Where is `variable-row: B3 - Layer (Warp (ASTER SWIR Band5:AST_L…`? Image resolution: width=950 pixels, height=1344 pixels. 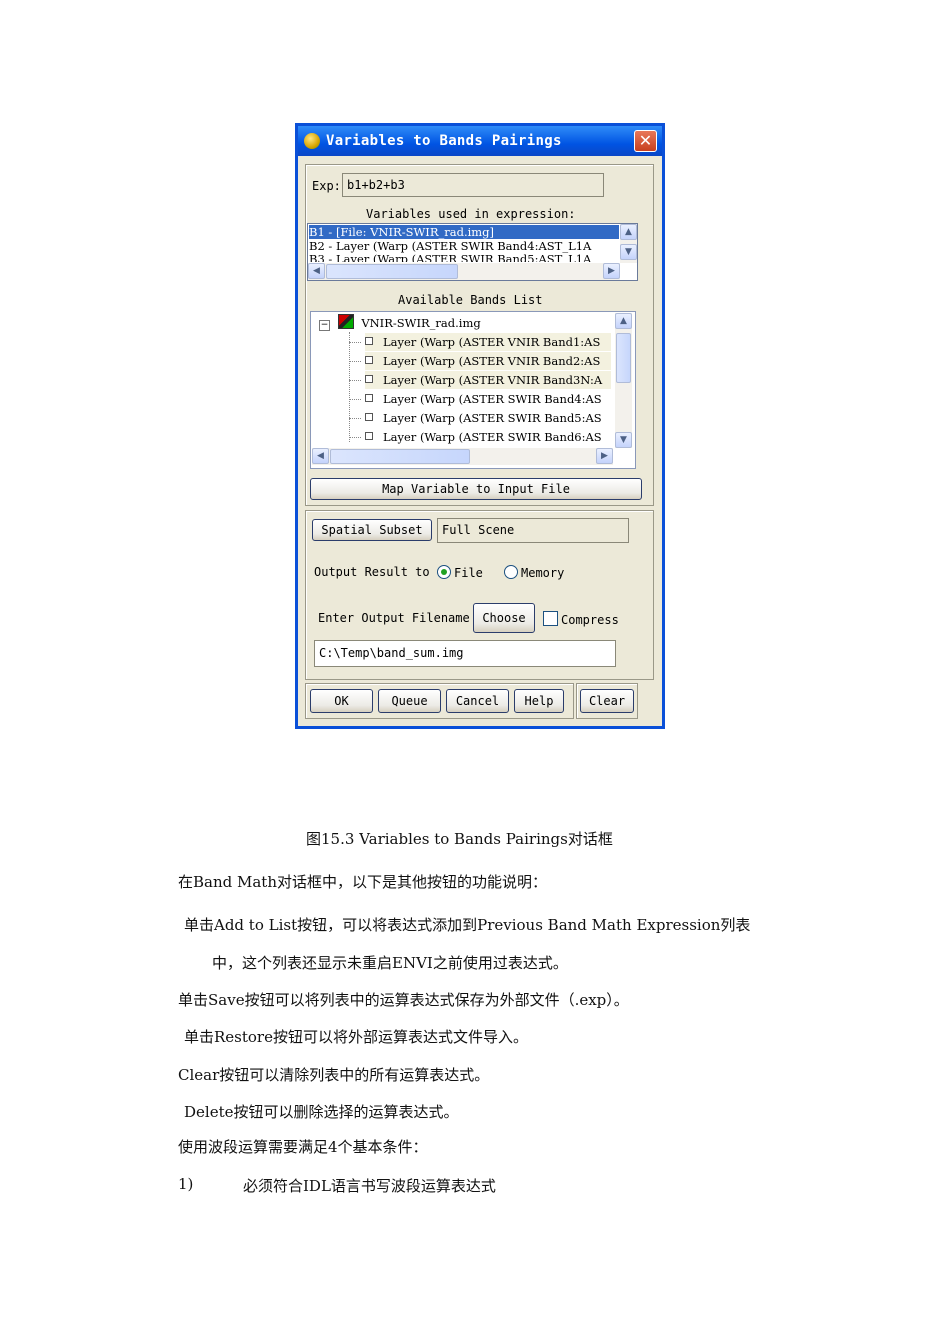
variable-row: B3 - Layer (Warp (ASTER SWIR Band5:AST_L… is located at coordinates (464, 257).